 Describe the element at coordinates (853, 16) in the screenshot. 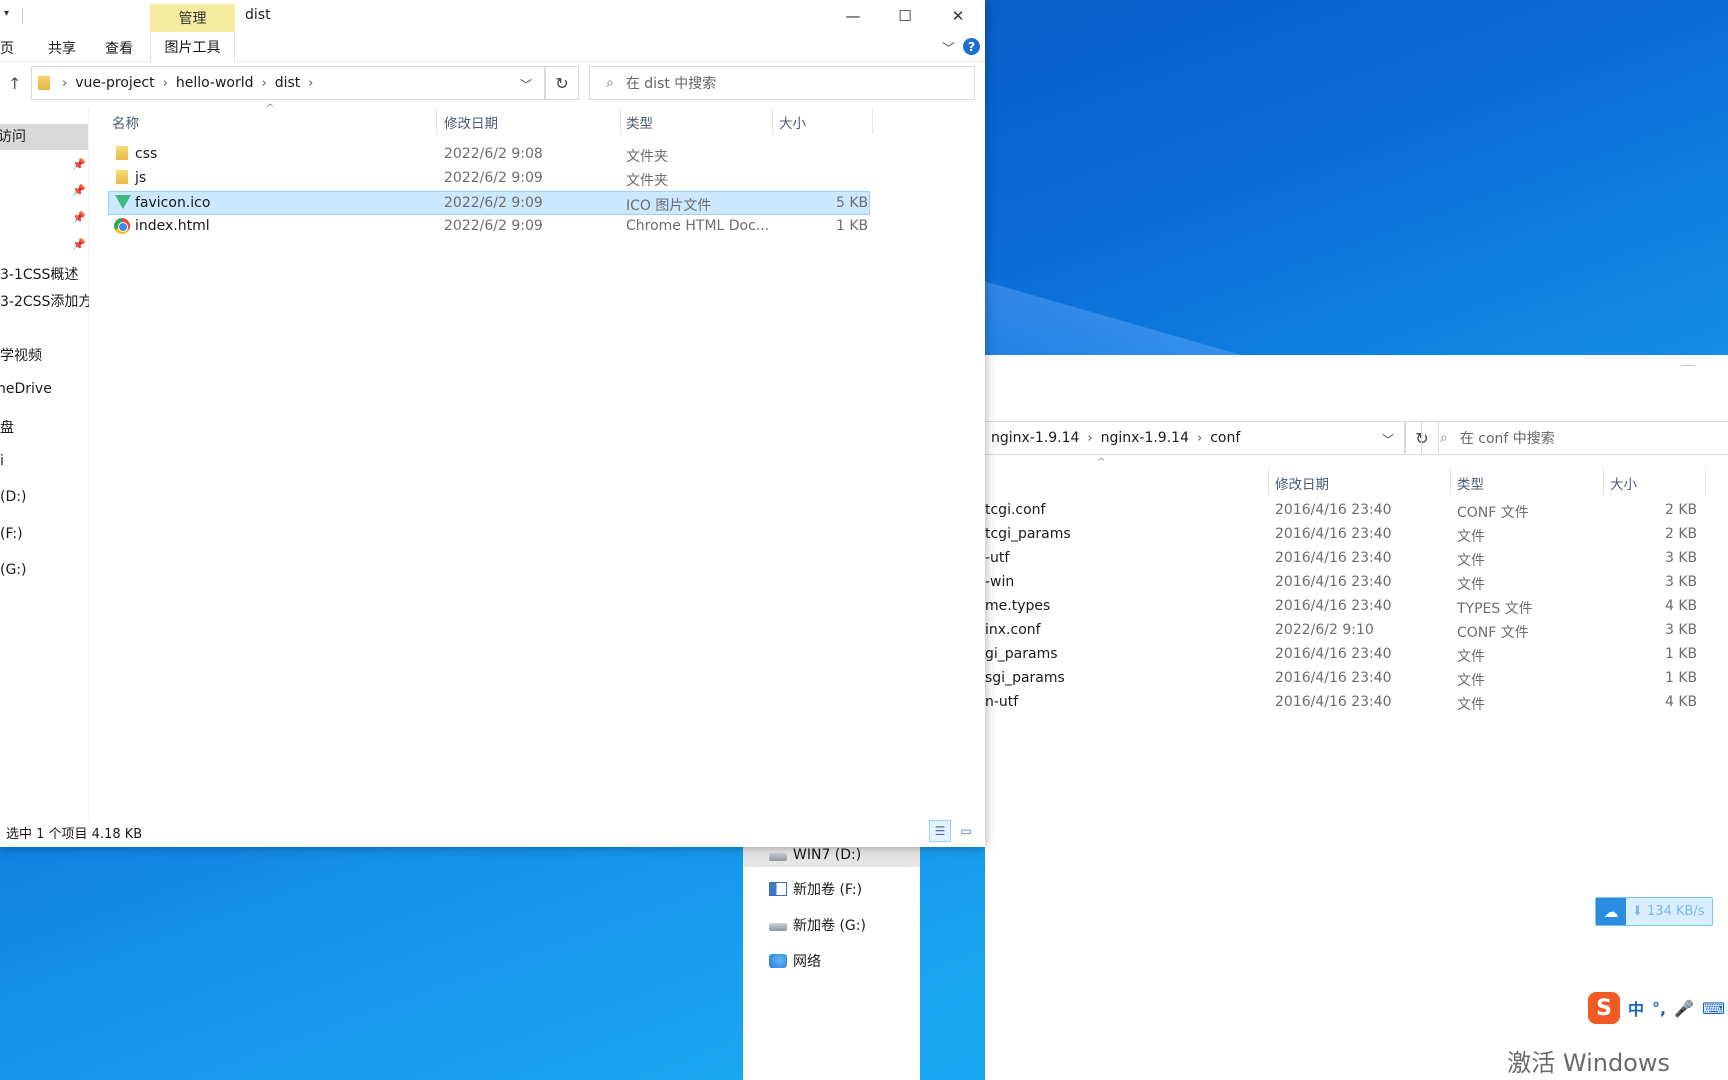

I see `minimize-button: —` at that location.